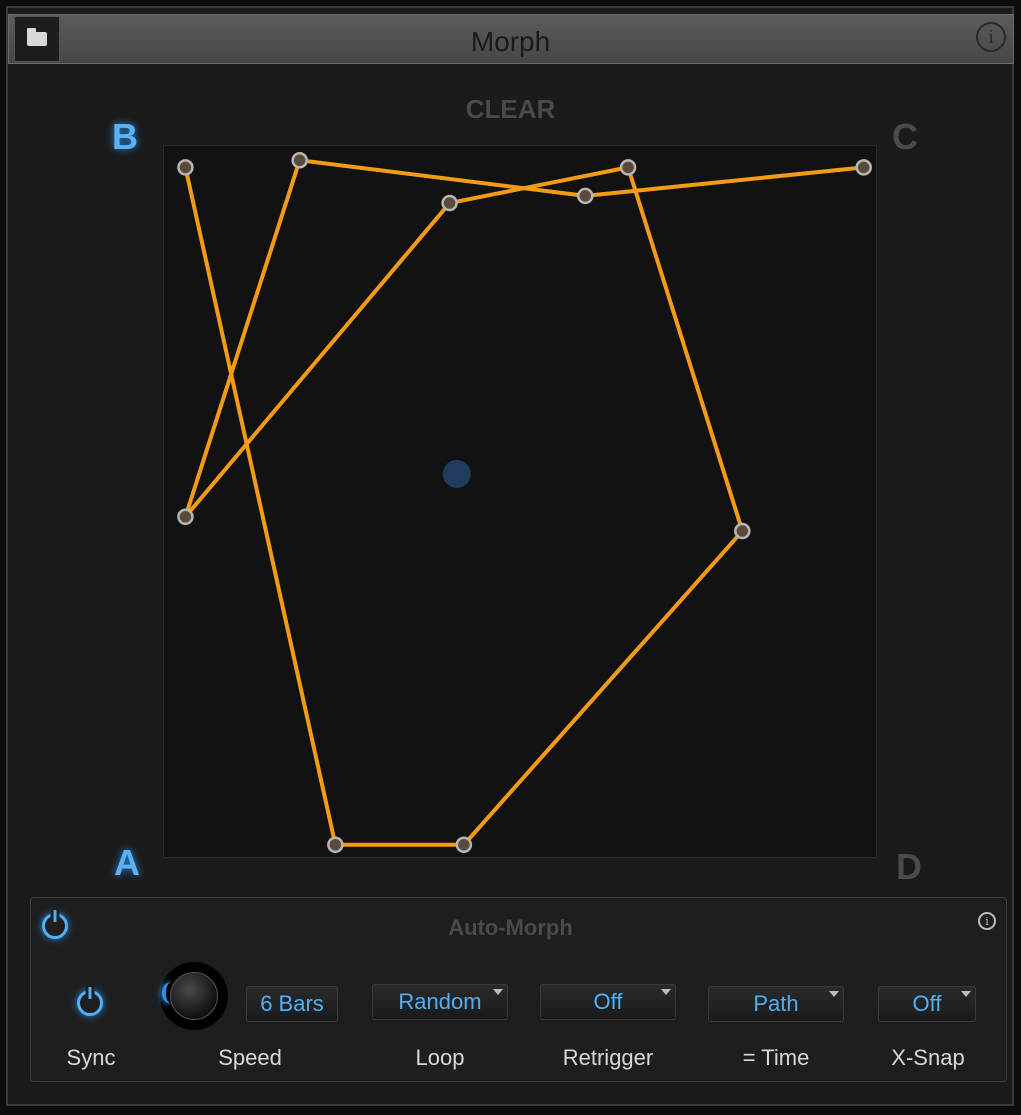 Image resolution: width=1021 pixels, height=1115 pixels. What do you see at coordinates (91, 1057) in the screenshot?
I see `sync-label: Sync` at bounding box center [91, 1057].